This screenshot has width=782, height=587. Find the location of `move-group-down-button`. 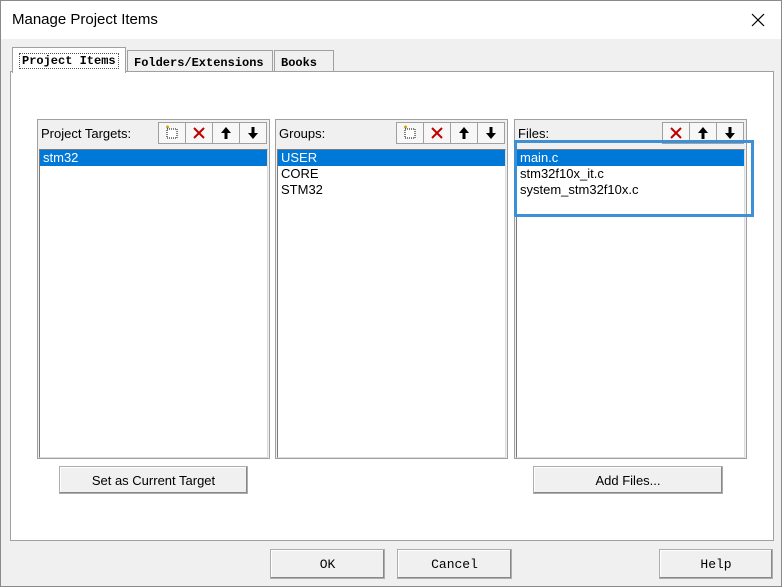

move-group-down-button is located at coordinates (491, 133).